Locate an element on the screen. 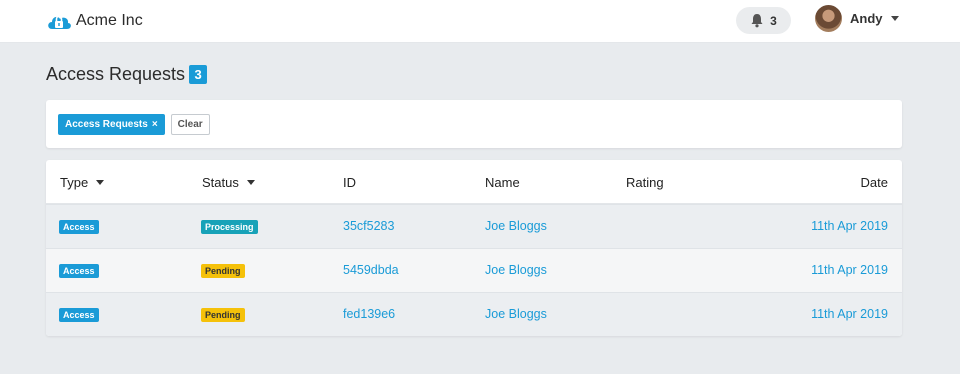 The height and width of the screenshot is (374, 960). clear-filters-button: Clear is located at coordinates (190, 124).